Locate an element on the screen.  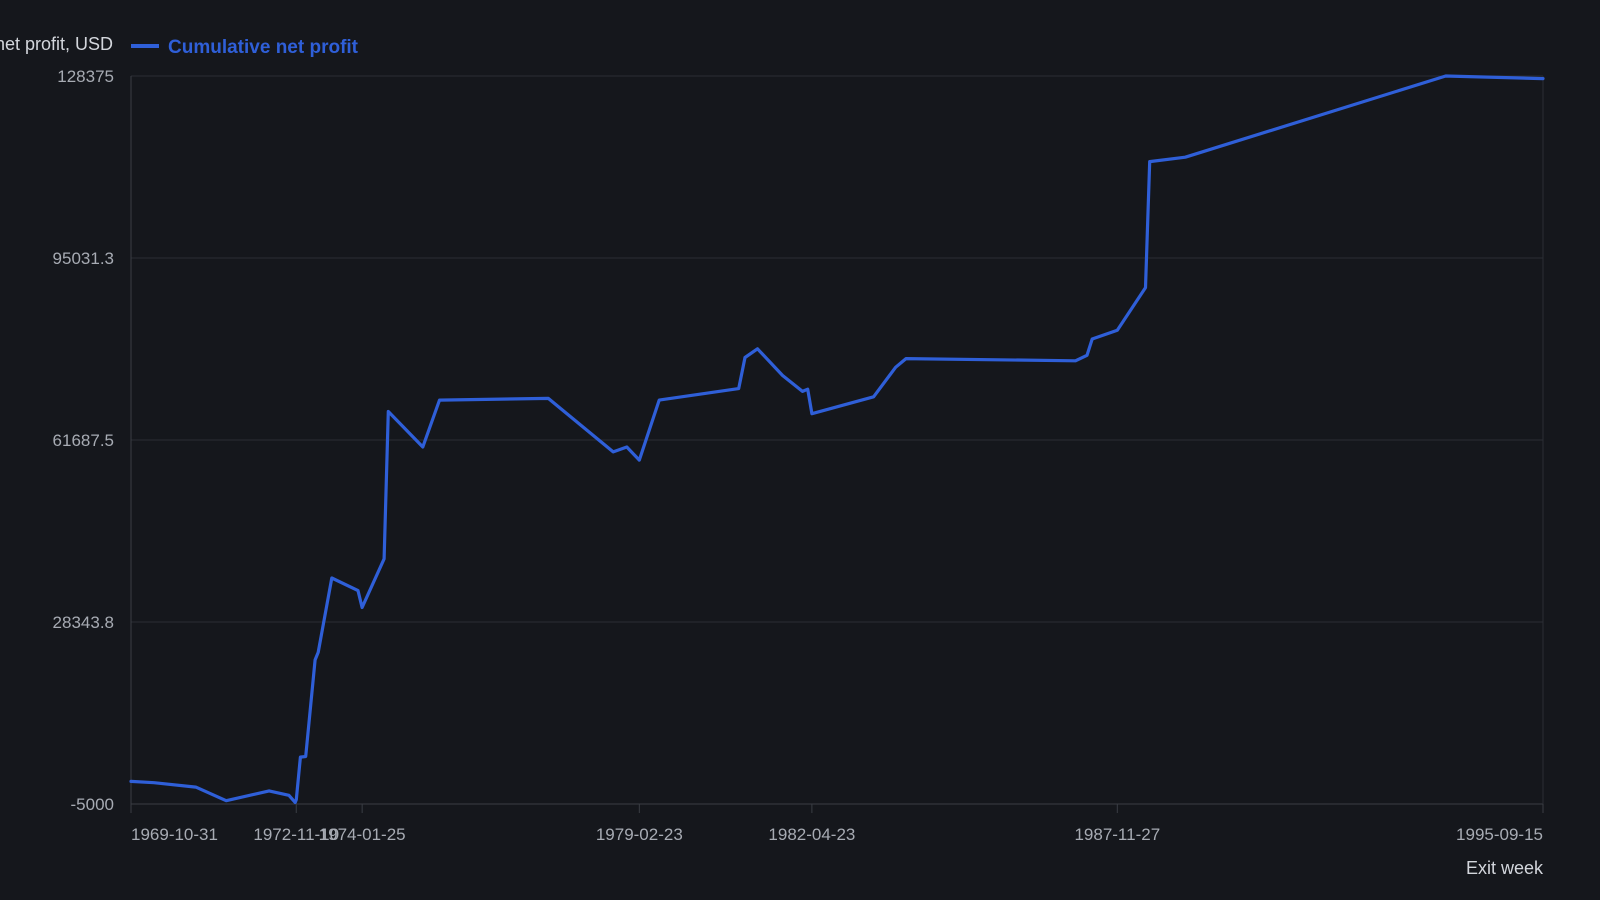
y-axis-title: Cumulative net profit, USD is located at coordinates (56, 44).